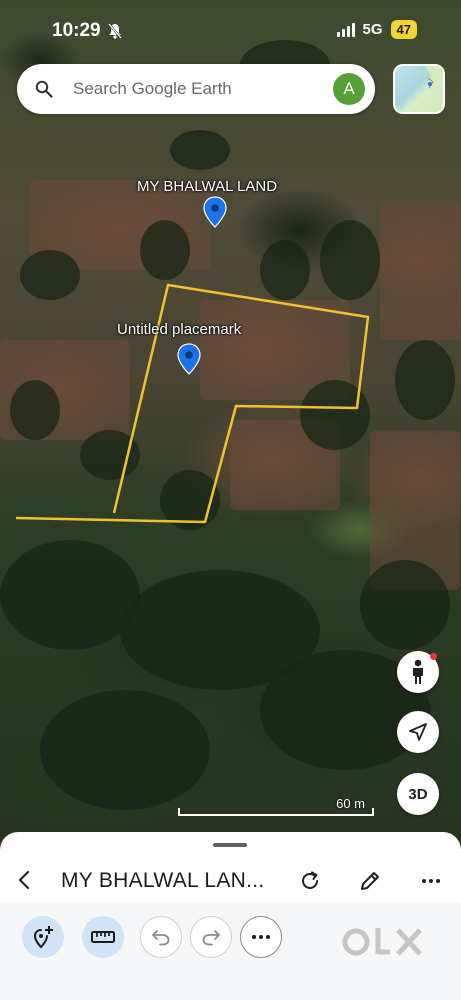 The height and width of the screenshot is (1000, 461). Describe the element at coordinates (76, 30) in the screenshot. I see `status-time: 10:29` at that location.